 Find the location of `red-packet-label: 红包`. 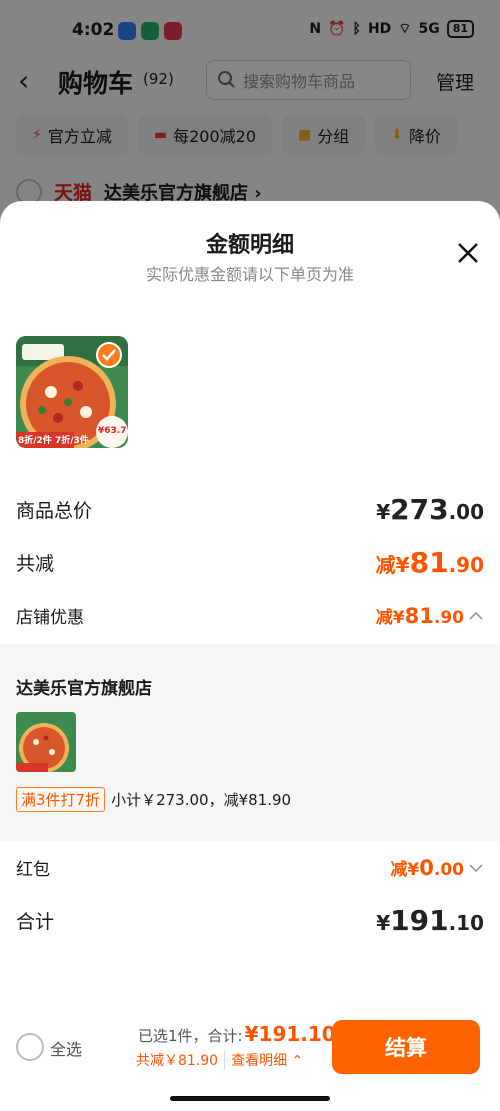

red-packet-label: 红包 is located at coordinates (33, 870).